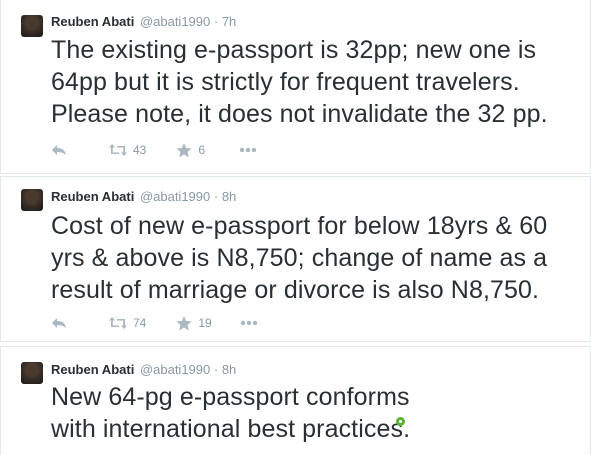 The width and height of the screenshot is (591, 455). I want to click on favorite-button: 6, so click(191, 150).